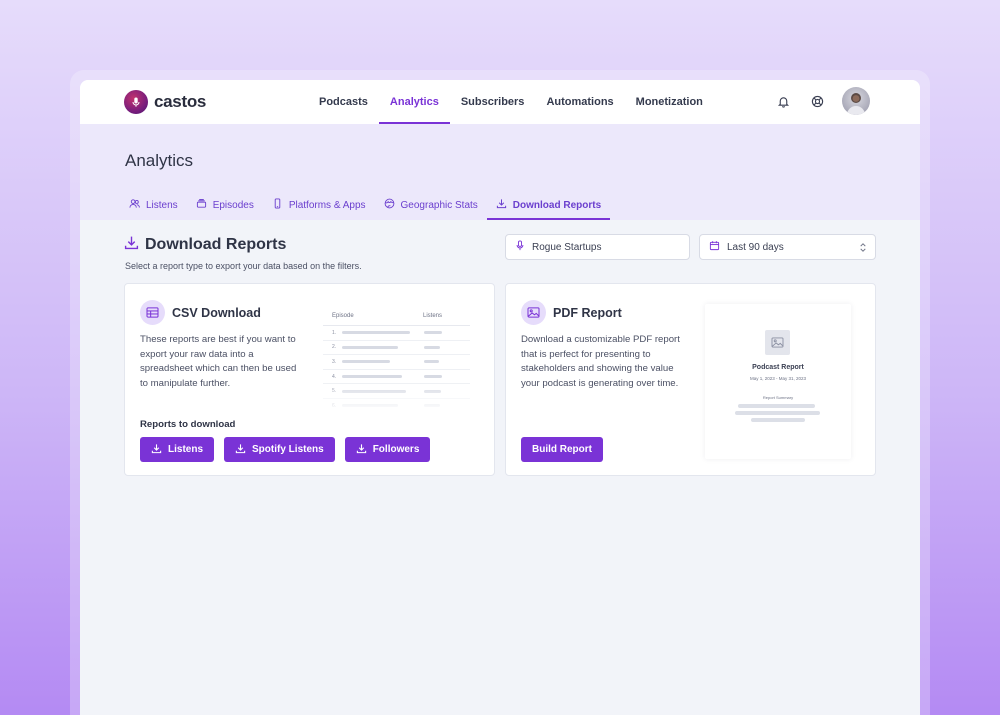 Image resolution: width=1000 pixels, height=715 pixels. Describe the element at coordinates (334, 347) in the screenshot. I see `row-number: 2.` at that location.